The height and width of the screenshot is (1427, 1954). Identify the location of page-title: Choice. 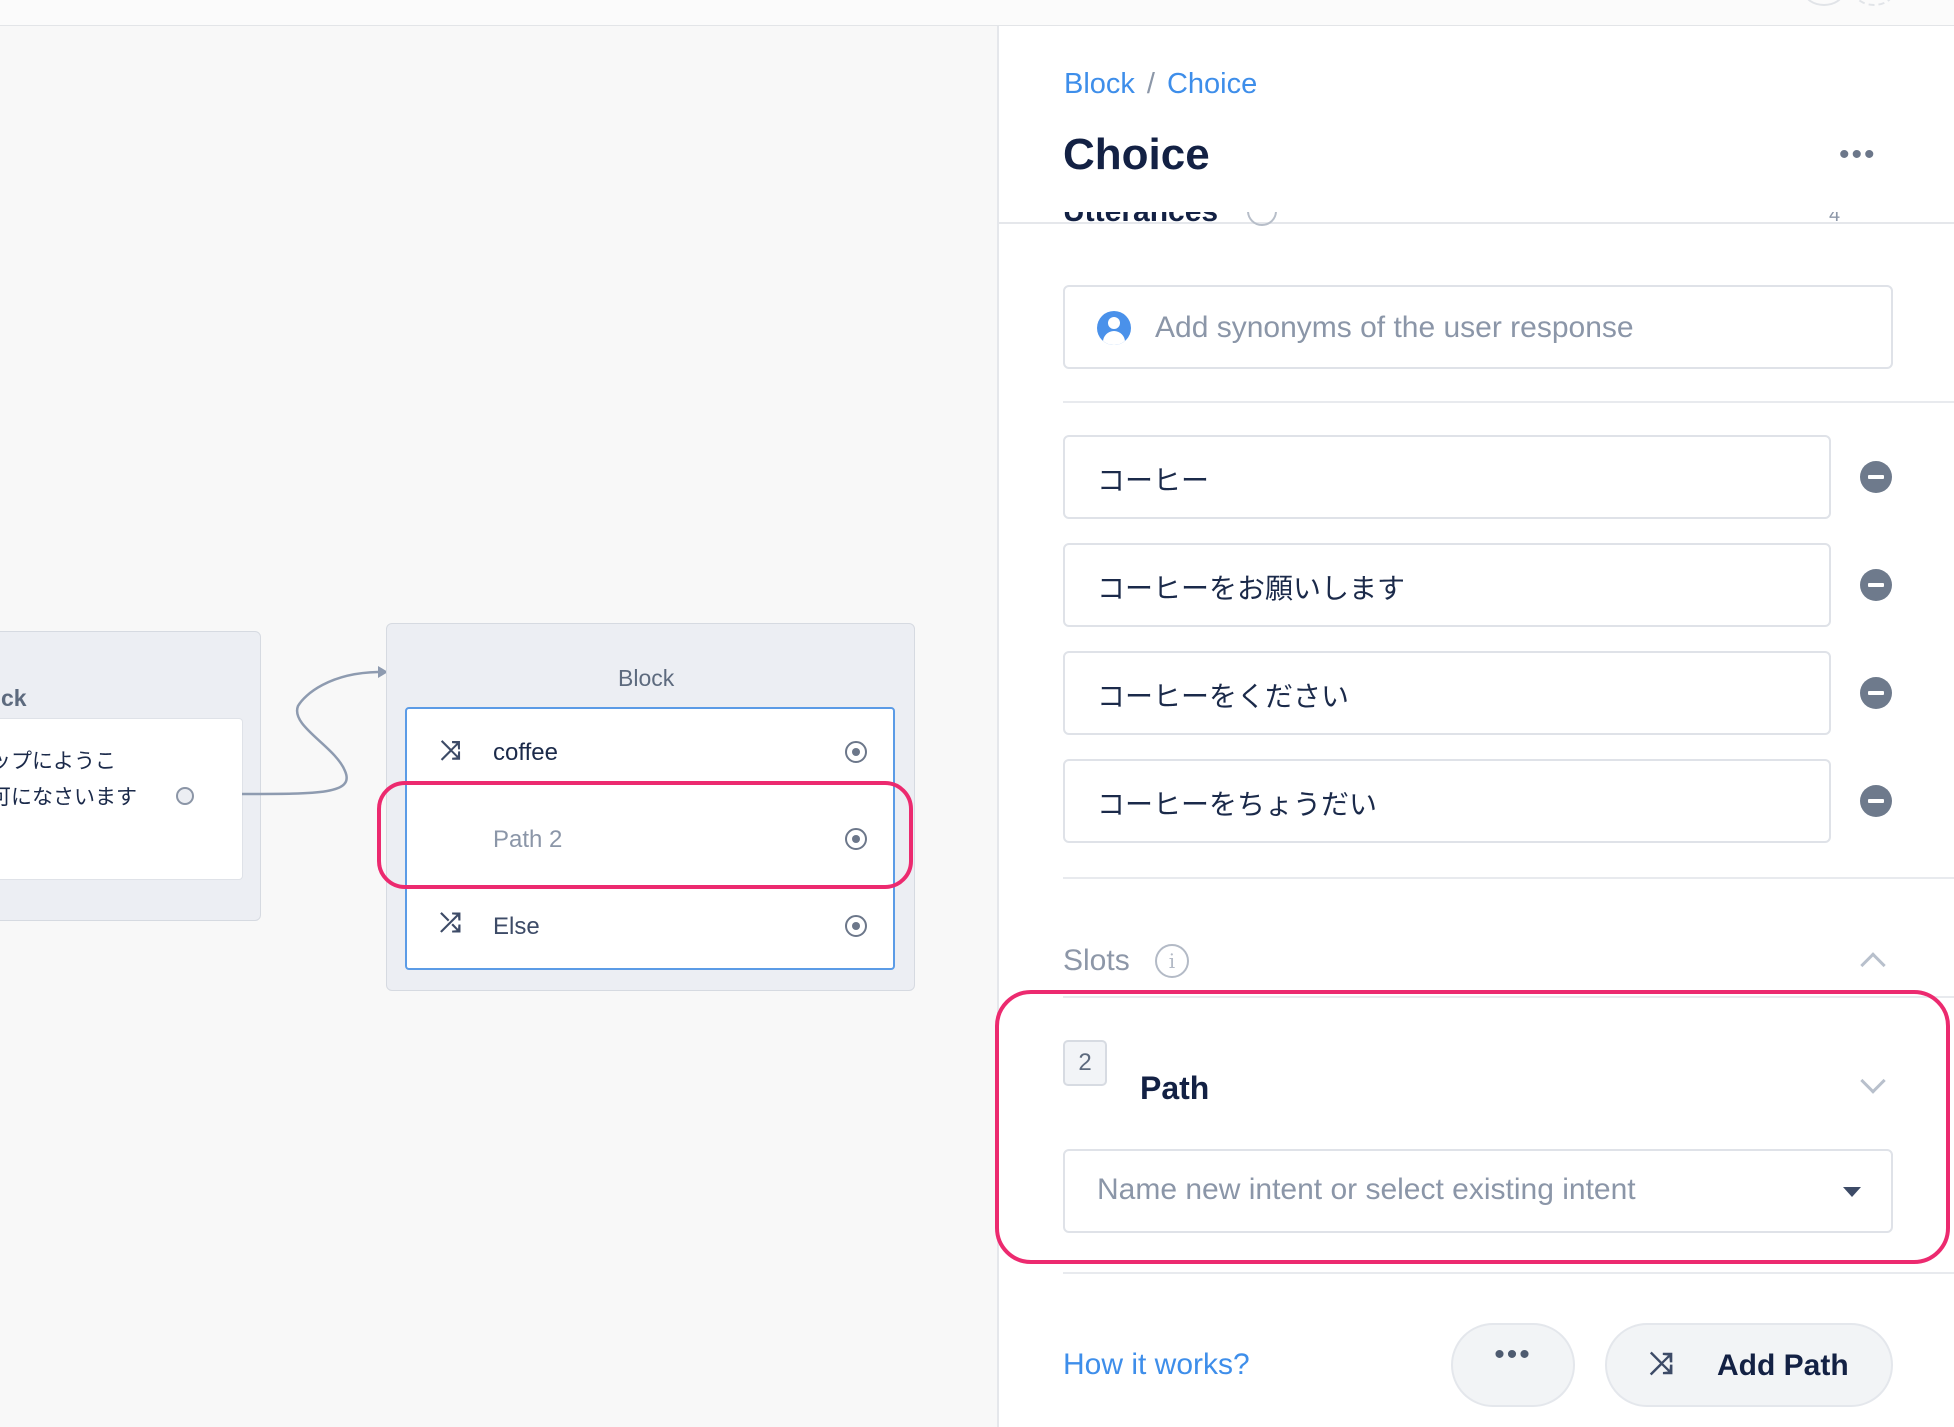
(1136, 154).